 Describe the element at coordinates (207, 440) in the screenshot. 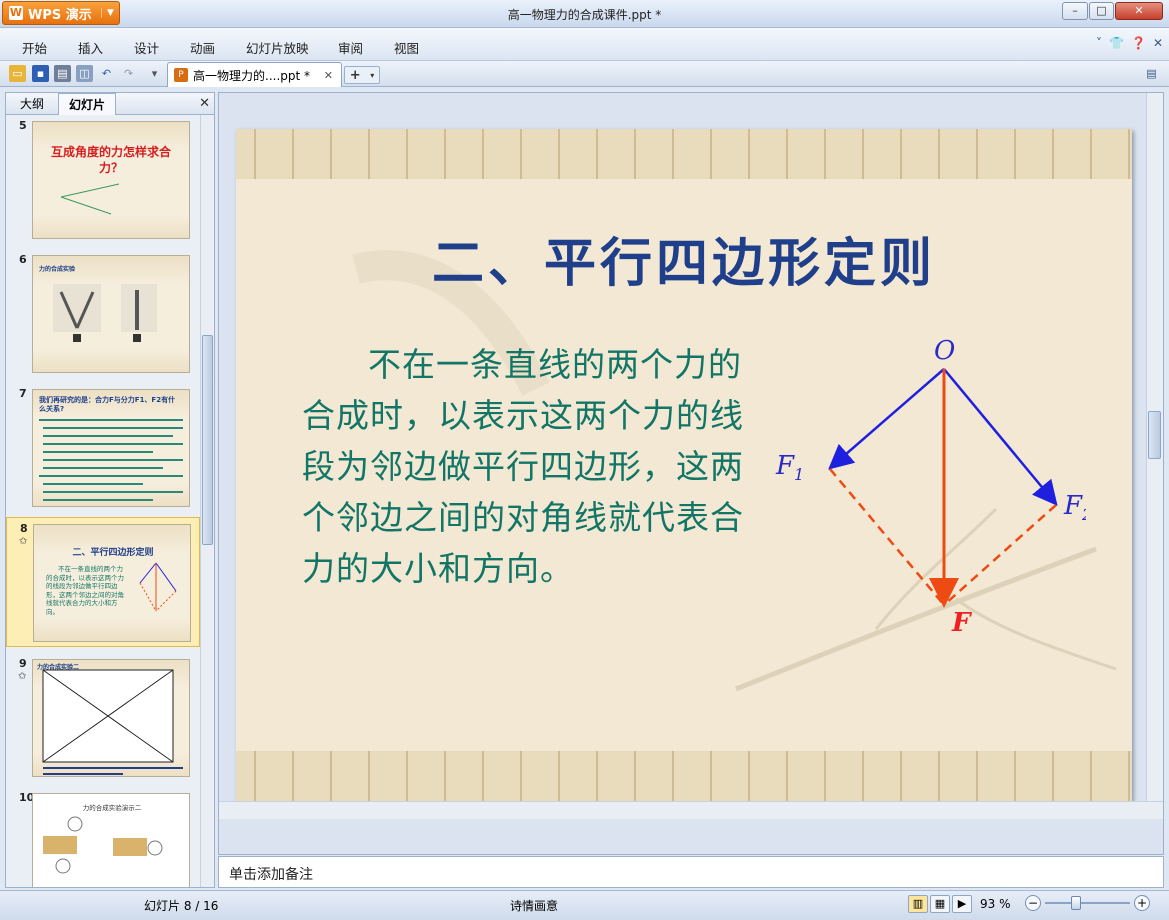

I see `thumbnail-scroll-thumb` at that location.